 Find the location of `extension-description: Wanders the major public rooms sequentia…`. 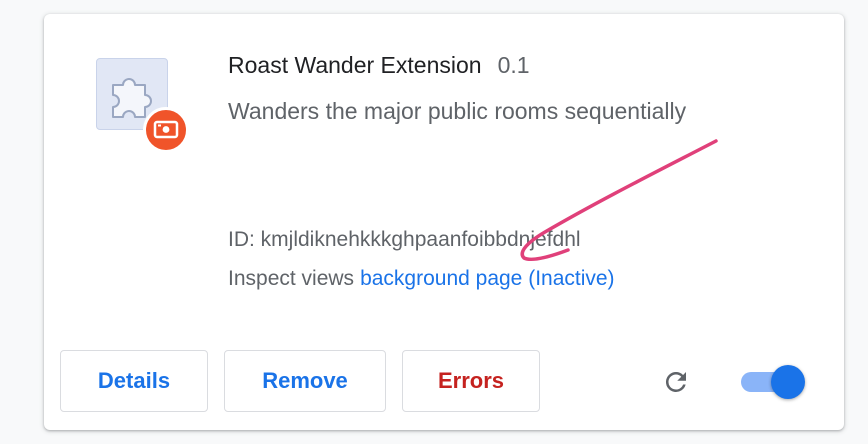

extension-description: Wanders the major public rooms sequentia… is located at coordinates (457, 111).